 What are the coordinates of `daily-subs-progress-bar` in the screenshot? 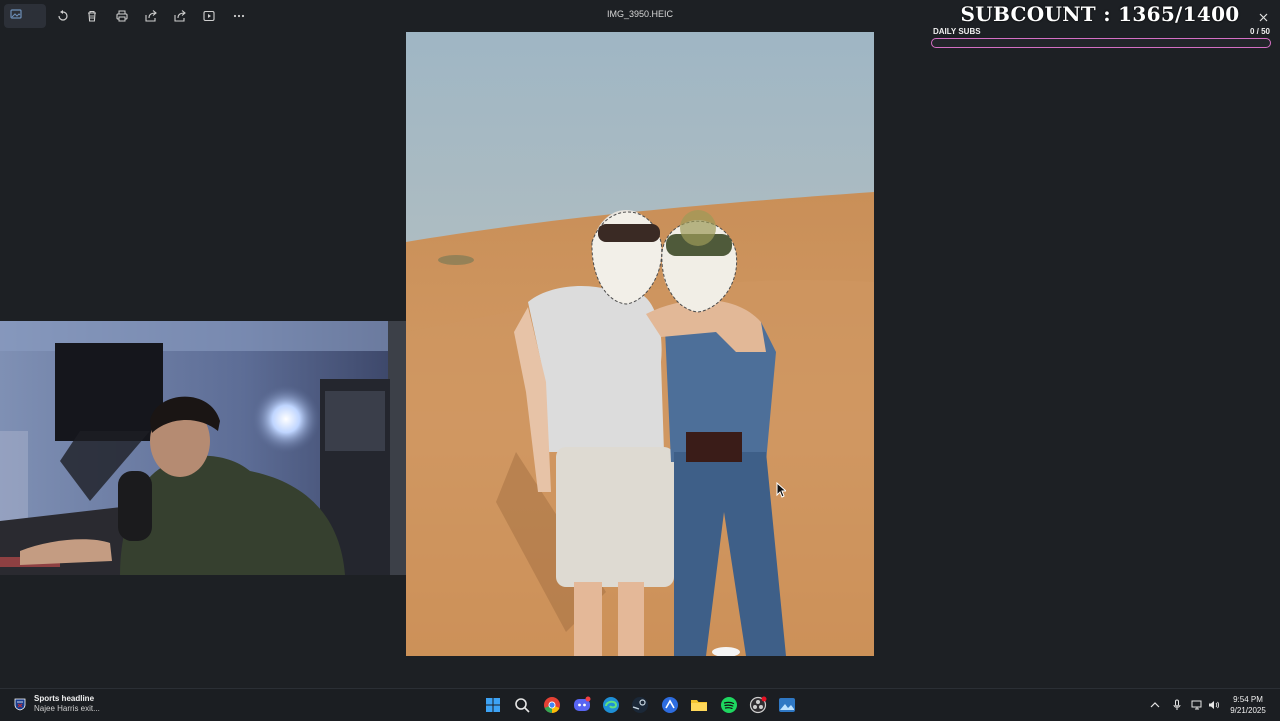 It's located at (1101, 43).